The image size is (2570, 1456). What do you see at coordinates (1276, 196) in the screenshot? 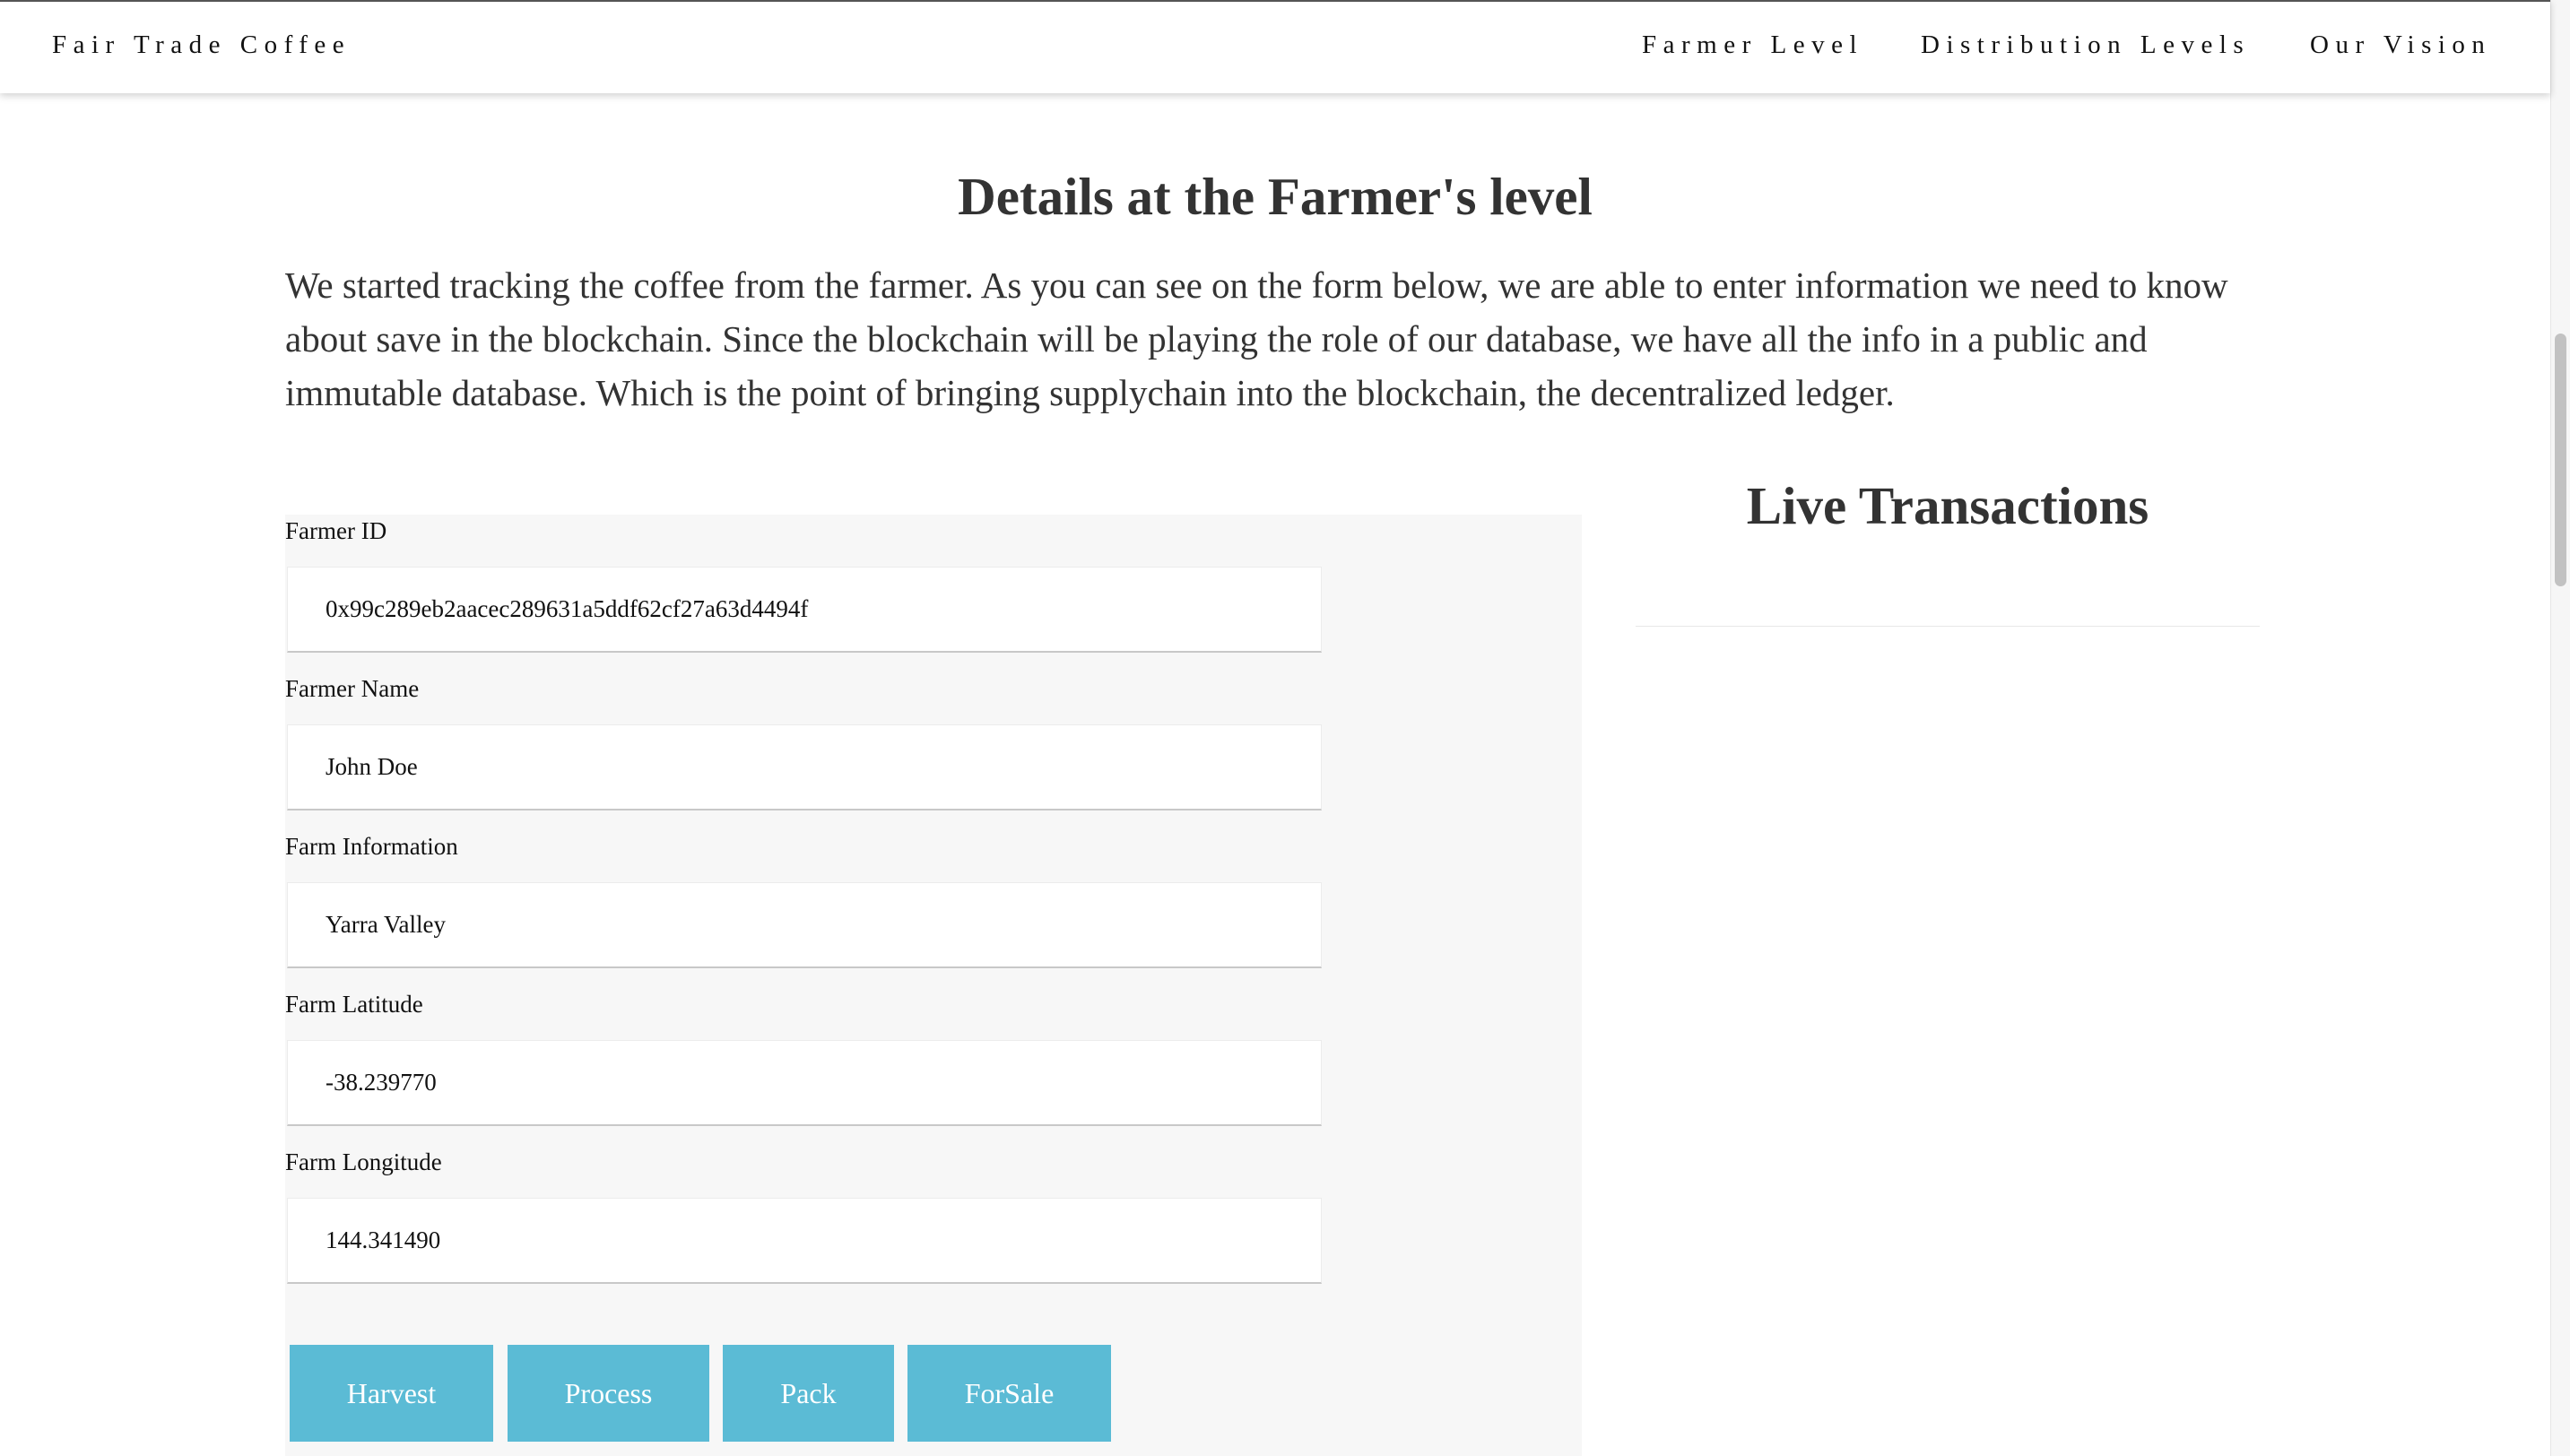
I see `page-title: Details at the Farmer's level` at bounding box center [1276, 196].